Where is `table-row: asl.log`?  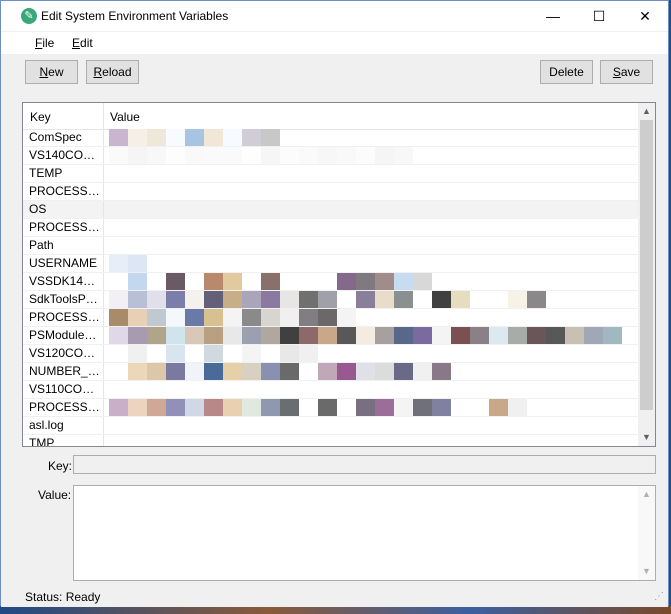 table-row: asl.log is located at coordinates (330, 426).